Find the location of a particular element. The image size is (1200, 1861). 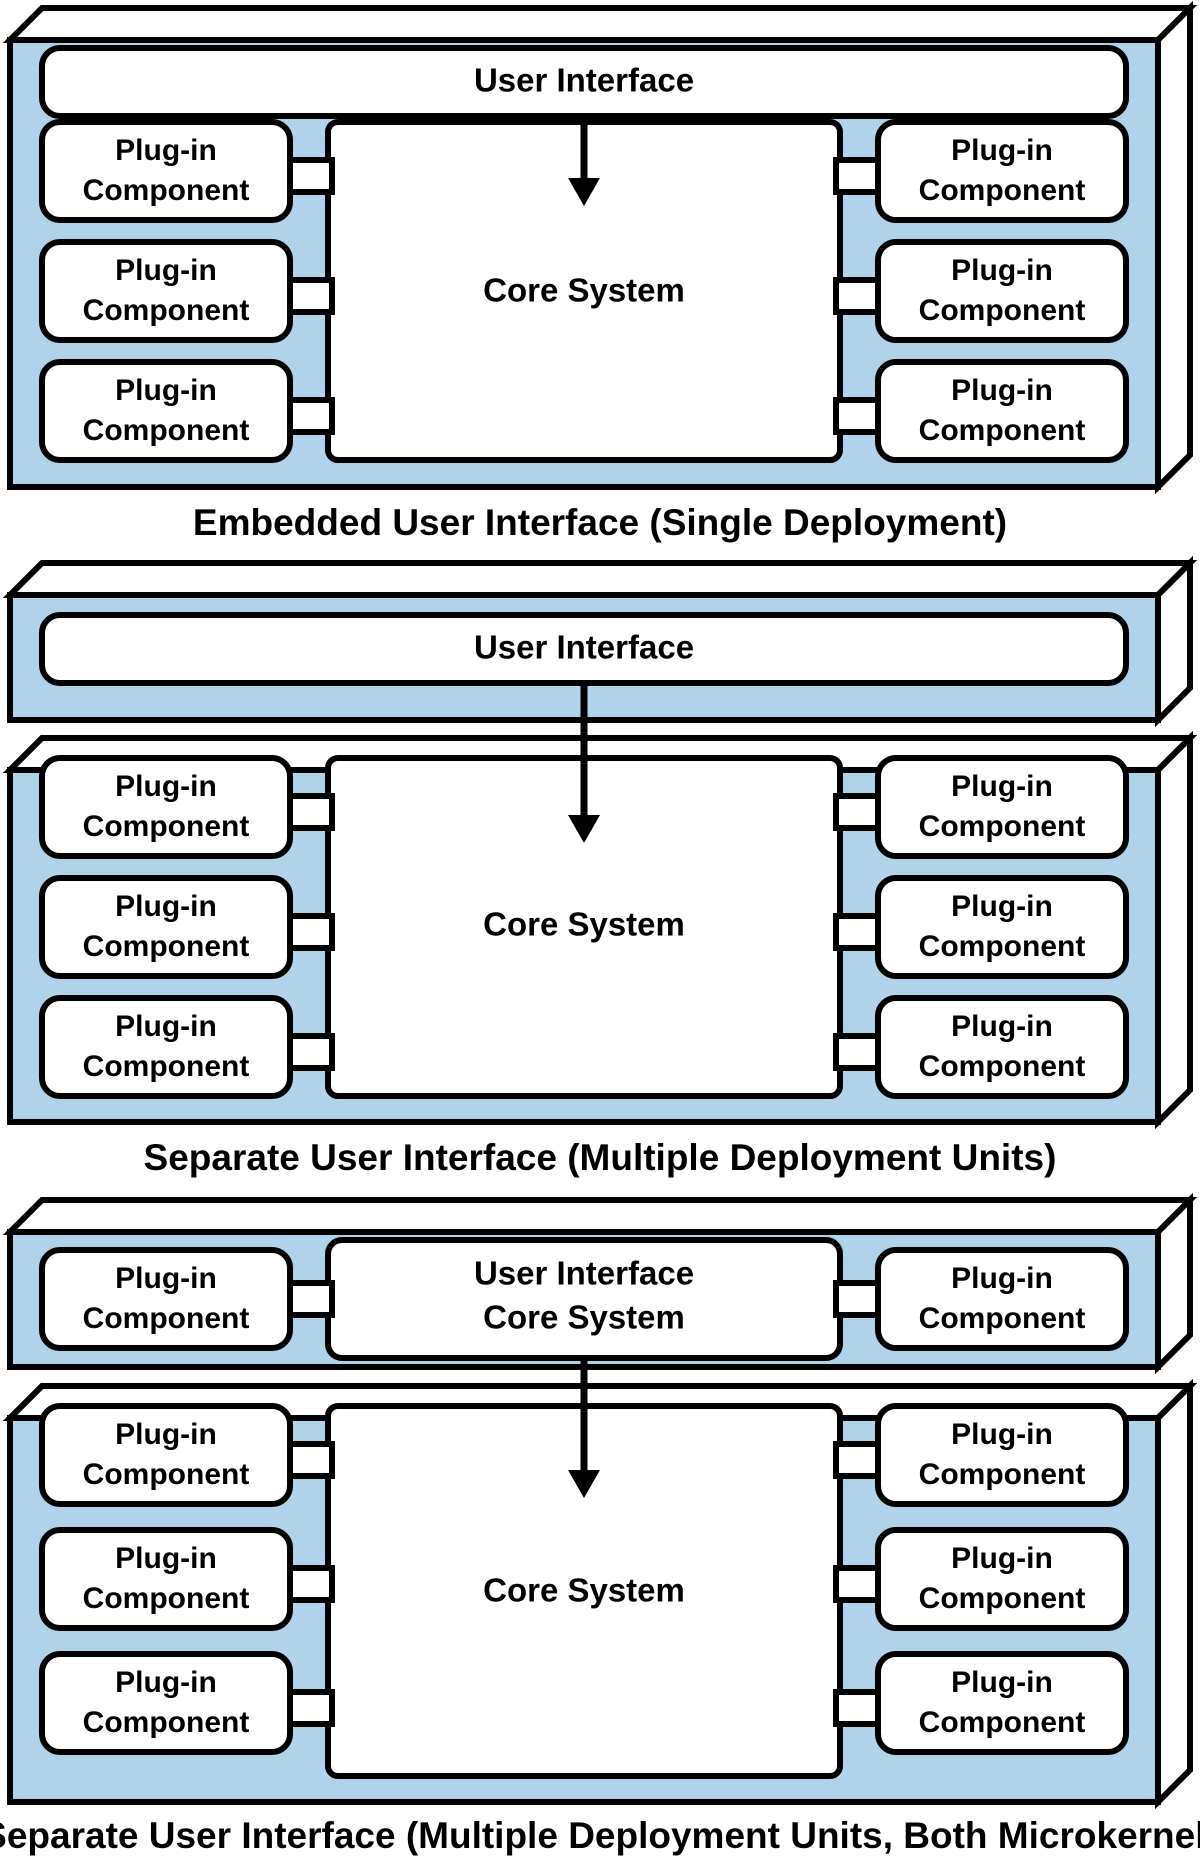

ui-core-label-line2: Core System is located at coordinates (584, 1317).